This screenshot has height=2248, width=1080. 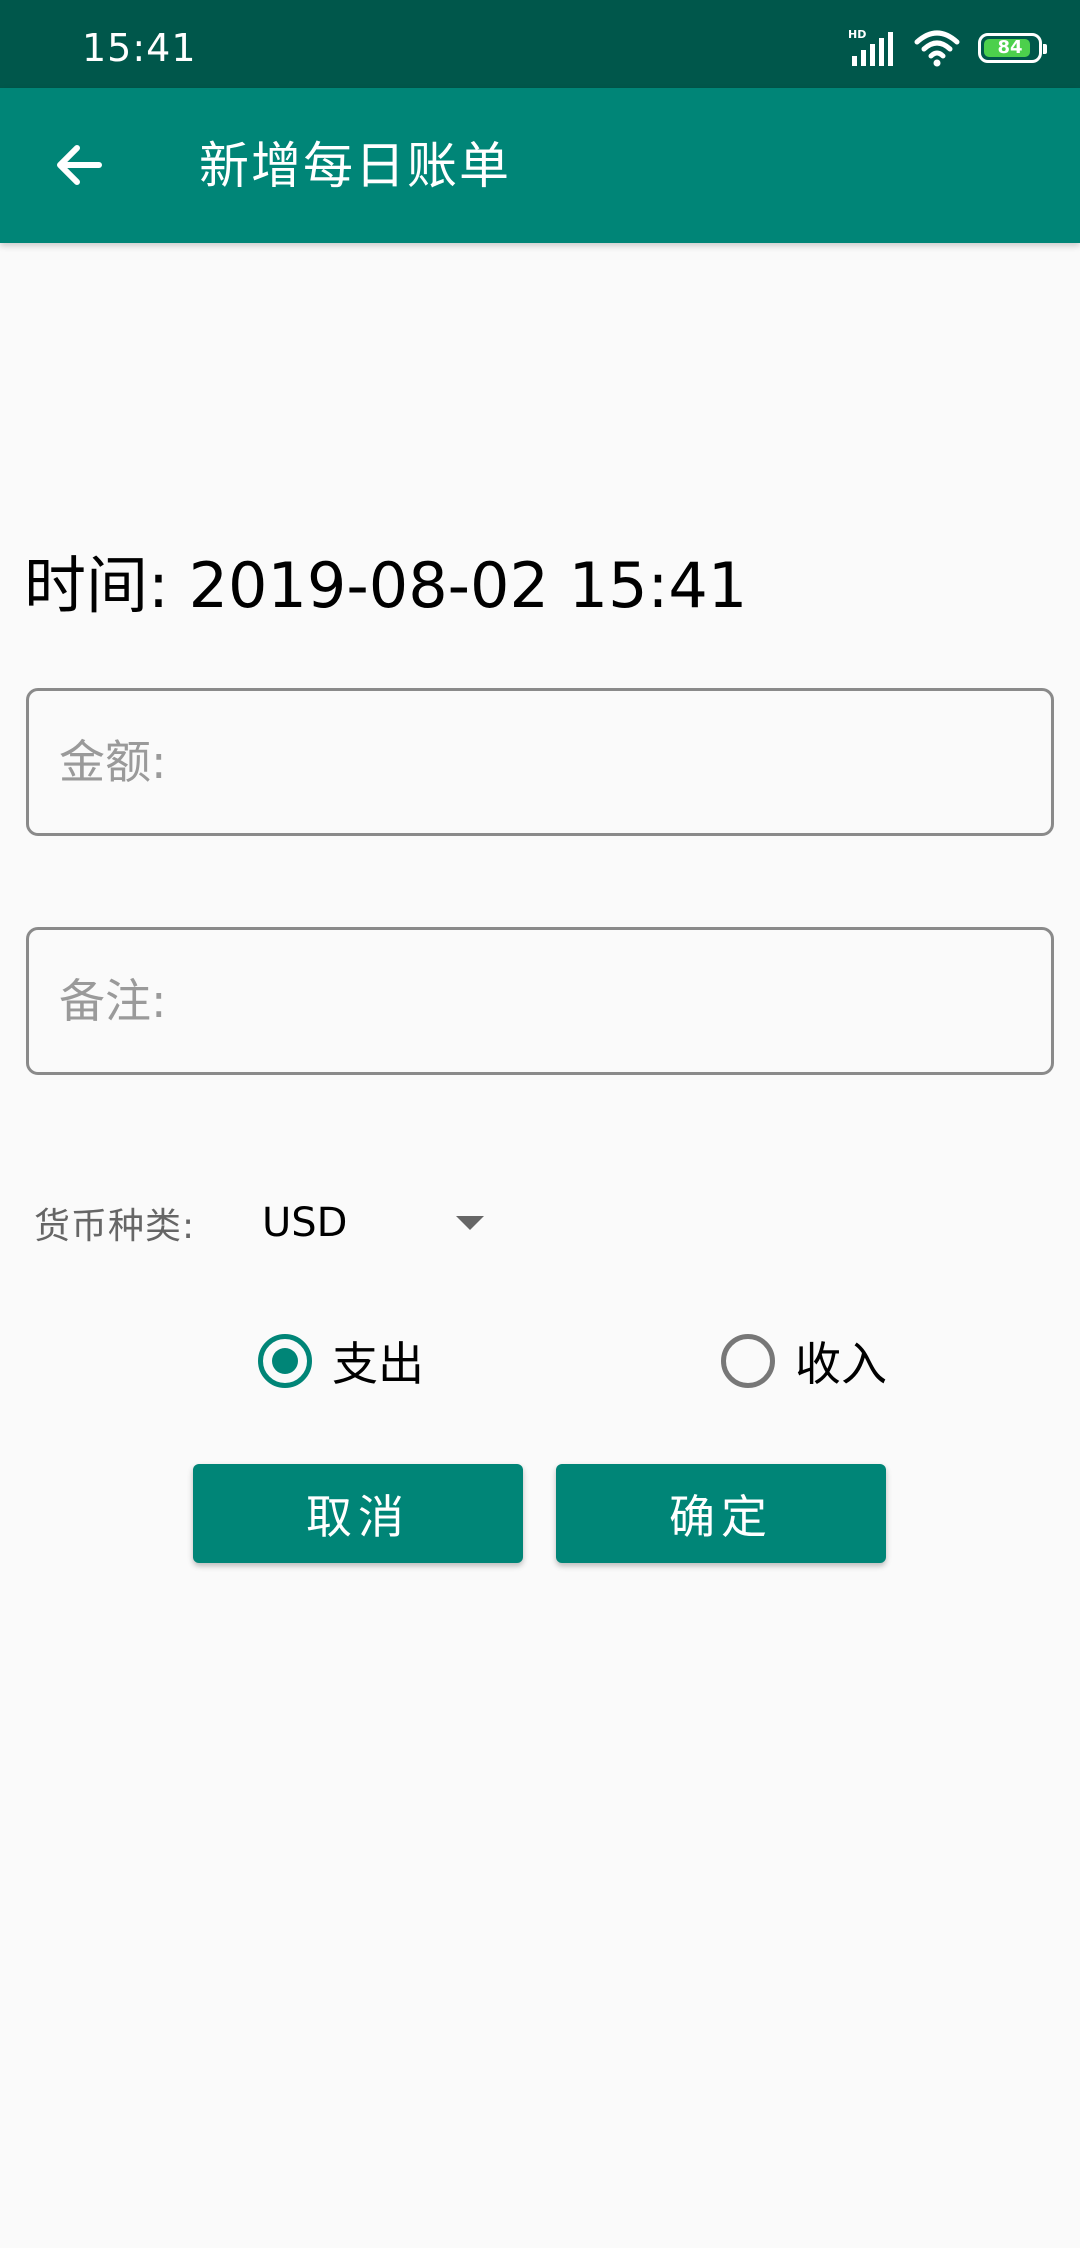 What do you see at coordinates (470, 1223) in the screenshot?
I see `dropdown-arrow-icon` at bounding box center [470, 1223].